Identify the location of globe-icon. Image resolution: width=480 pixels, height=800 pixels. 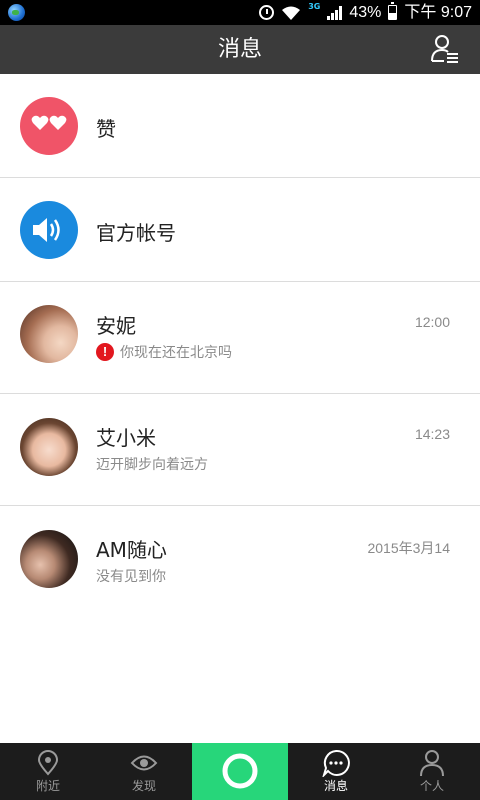
(16, 12).